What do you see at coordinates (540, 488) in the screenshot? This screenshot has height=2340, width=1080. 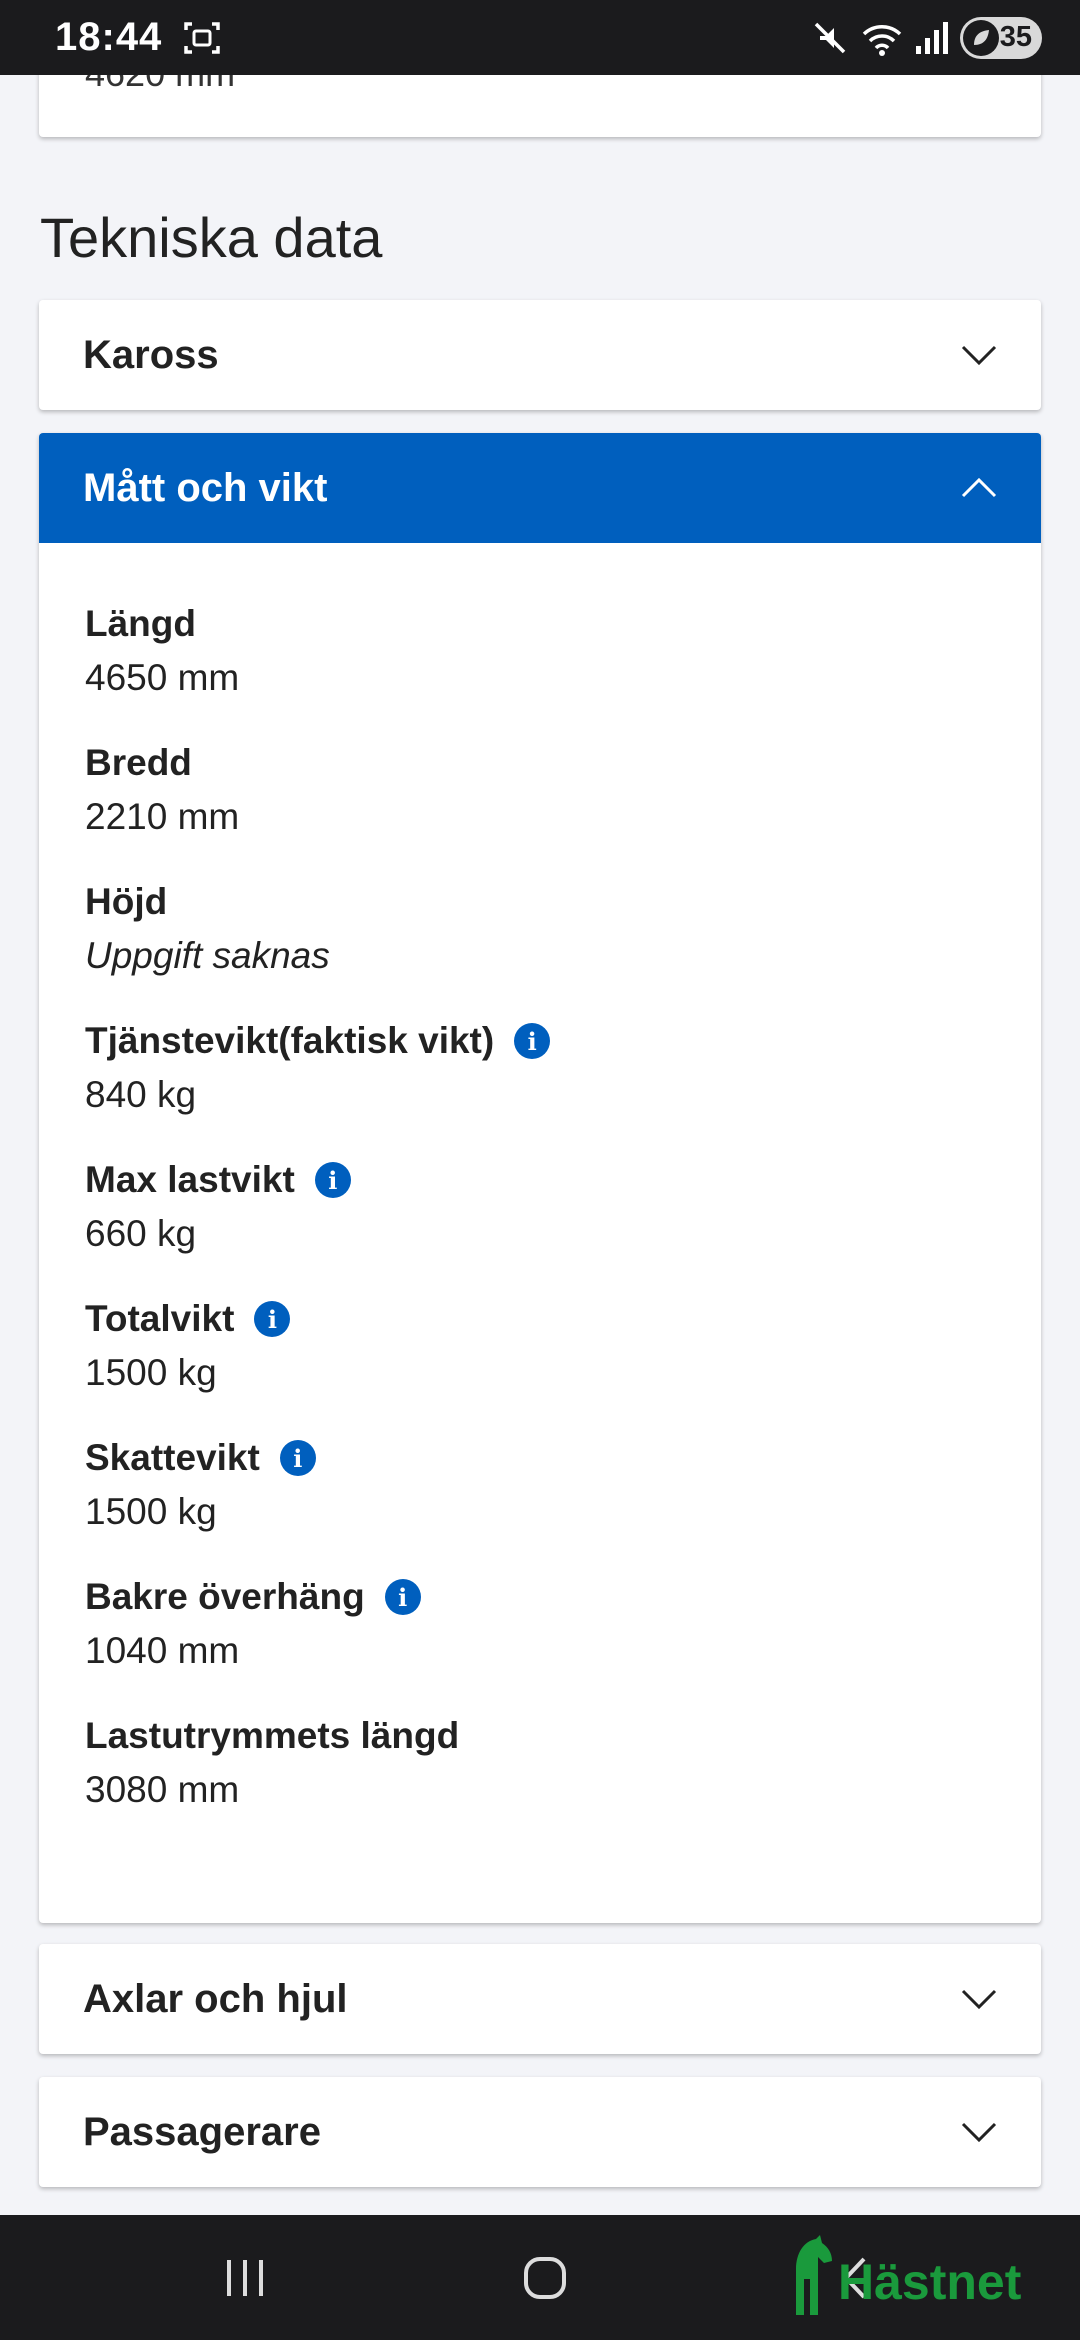 I see `accordion-matt-och-vikt-header: Mått och vikt` at bounding box center [540, 488].